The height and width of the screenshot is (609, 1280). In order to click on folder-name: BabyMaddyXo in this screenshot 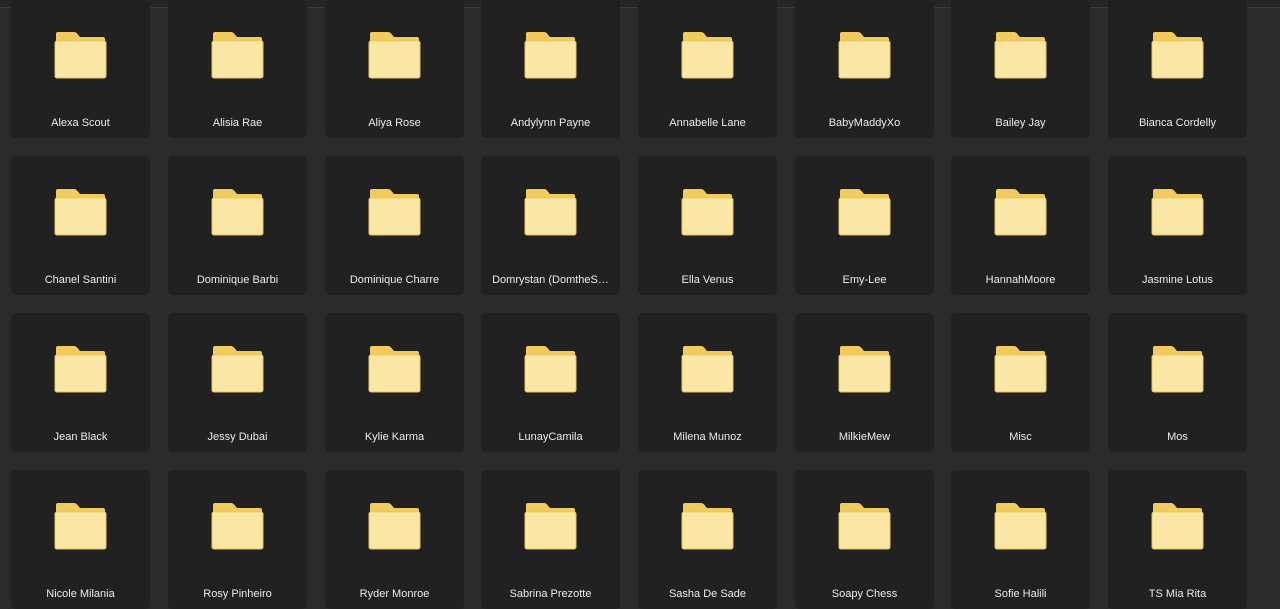, I will do `click(864, 123)`.